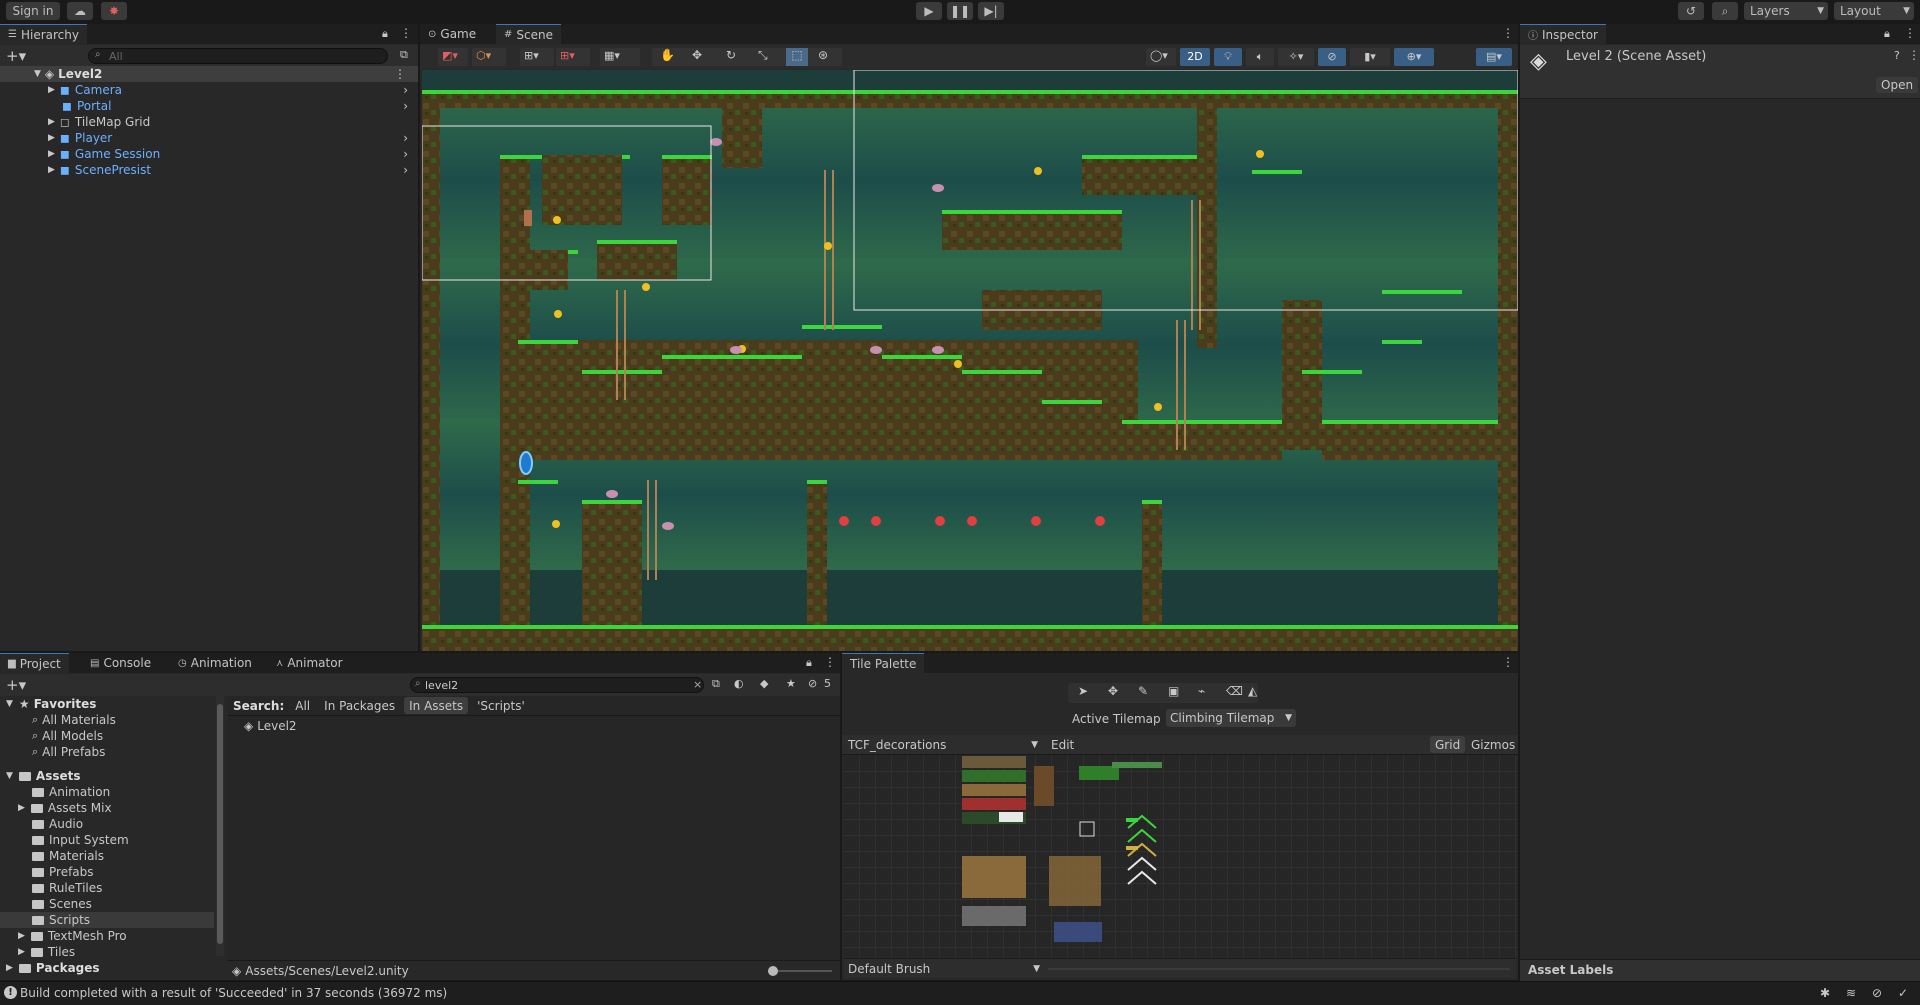 Image resolution: width=1920 pixels, height=1005 pixels. I want to click on tab-scene: # Scene, so click(528, 34).